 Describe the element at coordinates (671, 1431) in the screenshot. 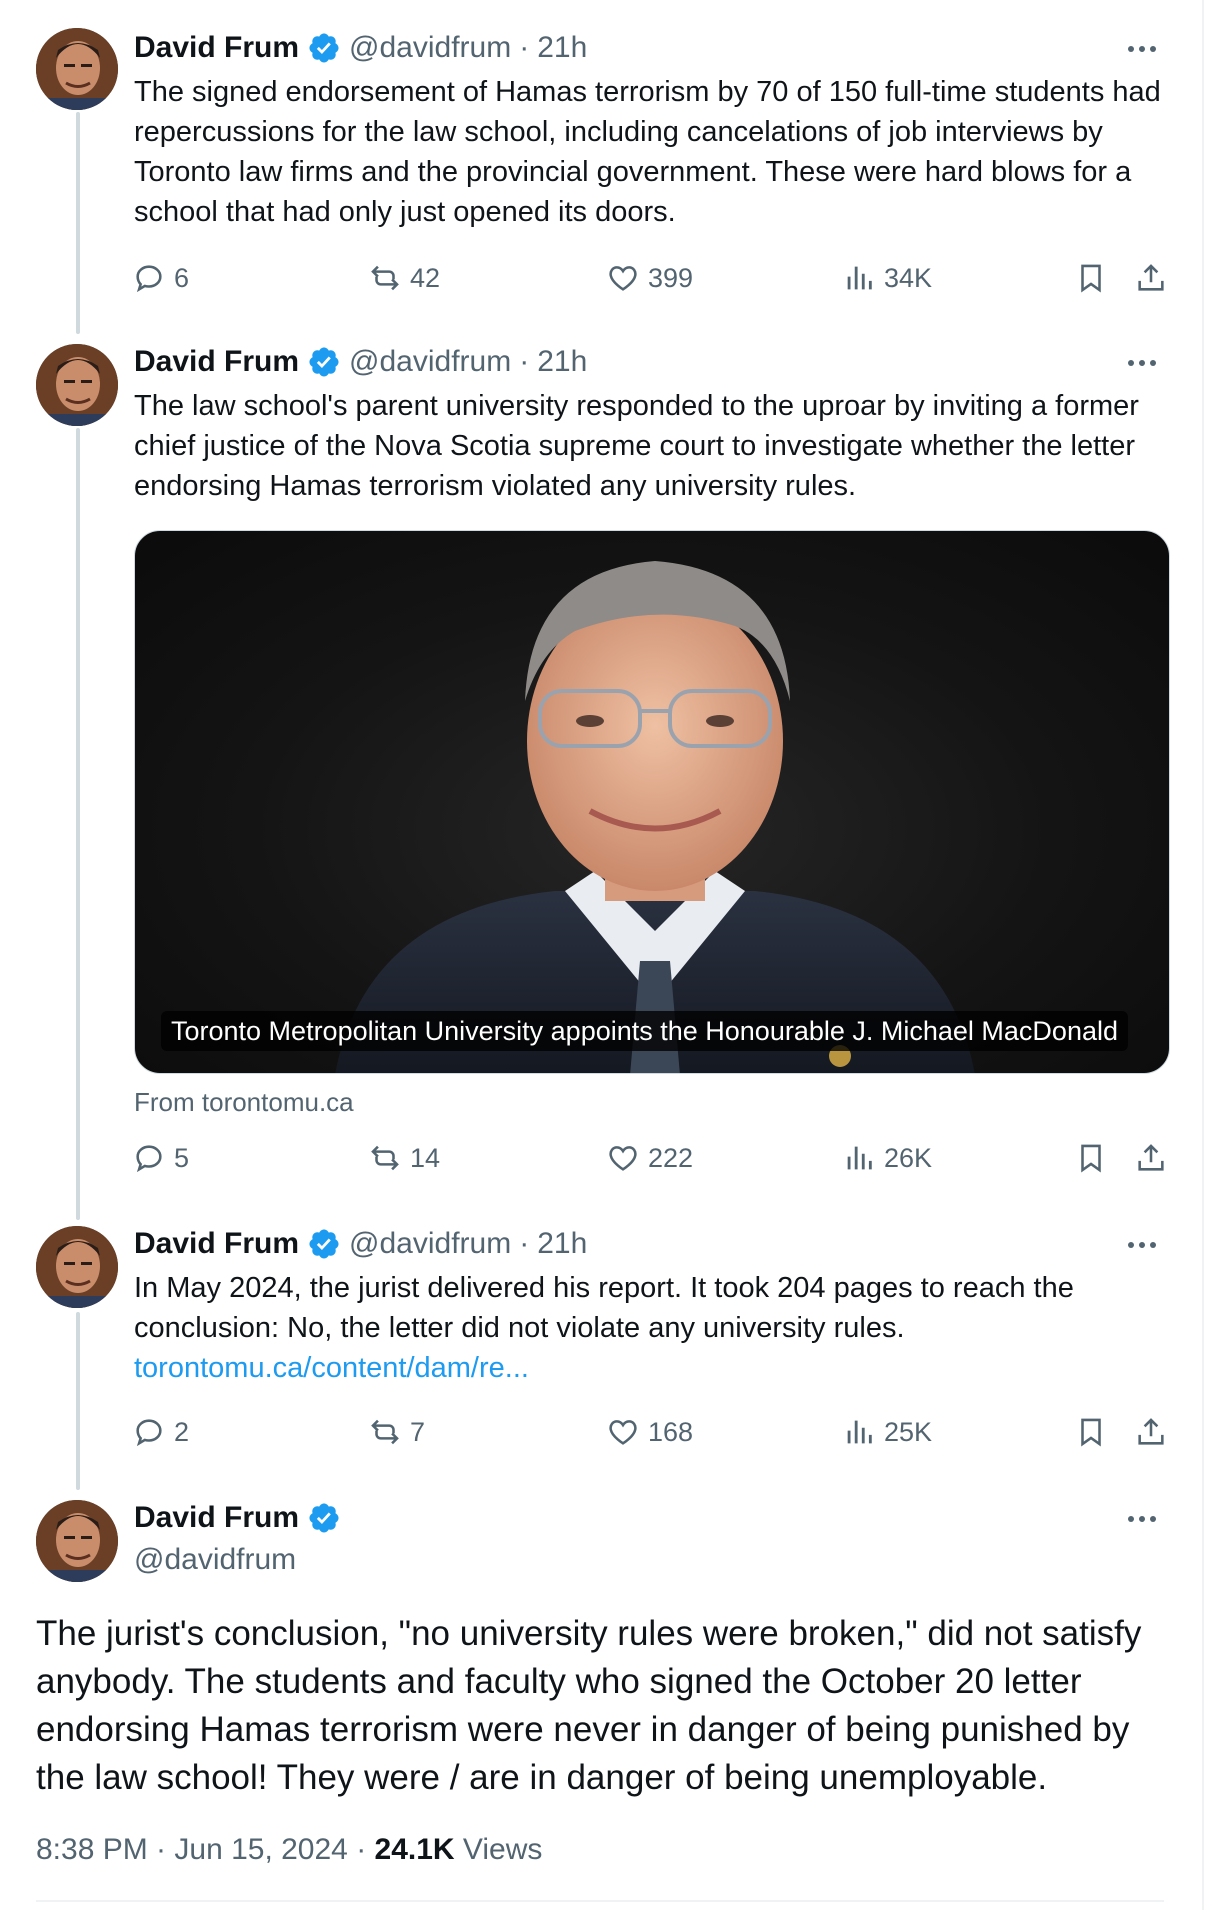

I see `like-count: 168` at that location.